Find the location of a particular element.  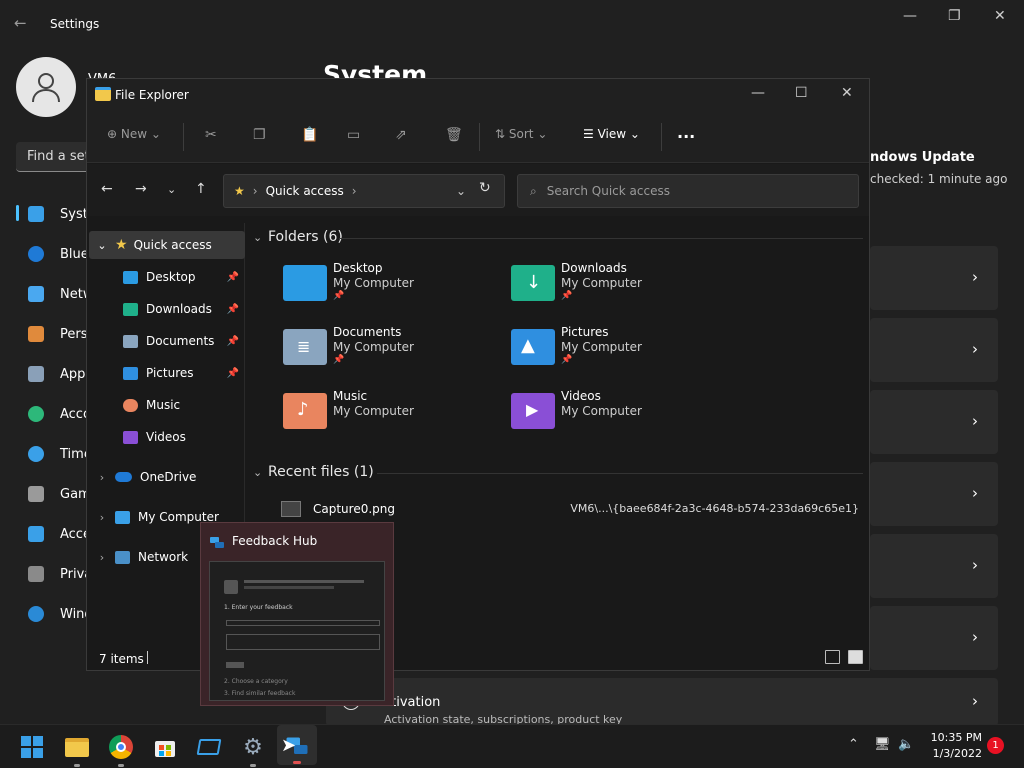

maximize-icon: ❐ is located at coordinates (954, 16).